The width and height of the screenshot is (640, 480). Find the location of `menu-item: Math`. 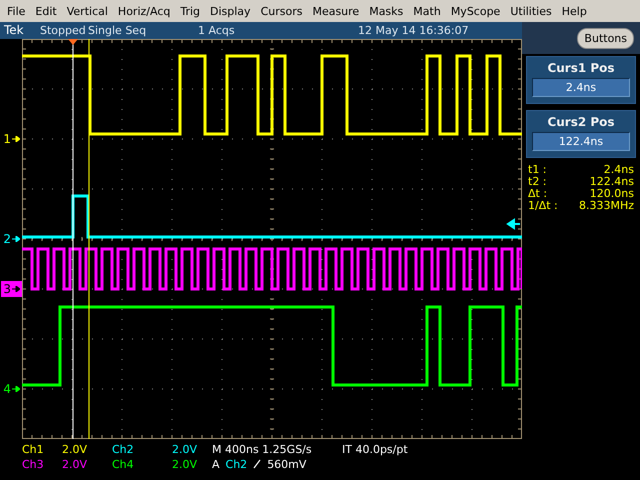

menu-item: Math is located at coordinates (427, 11).